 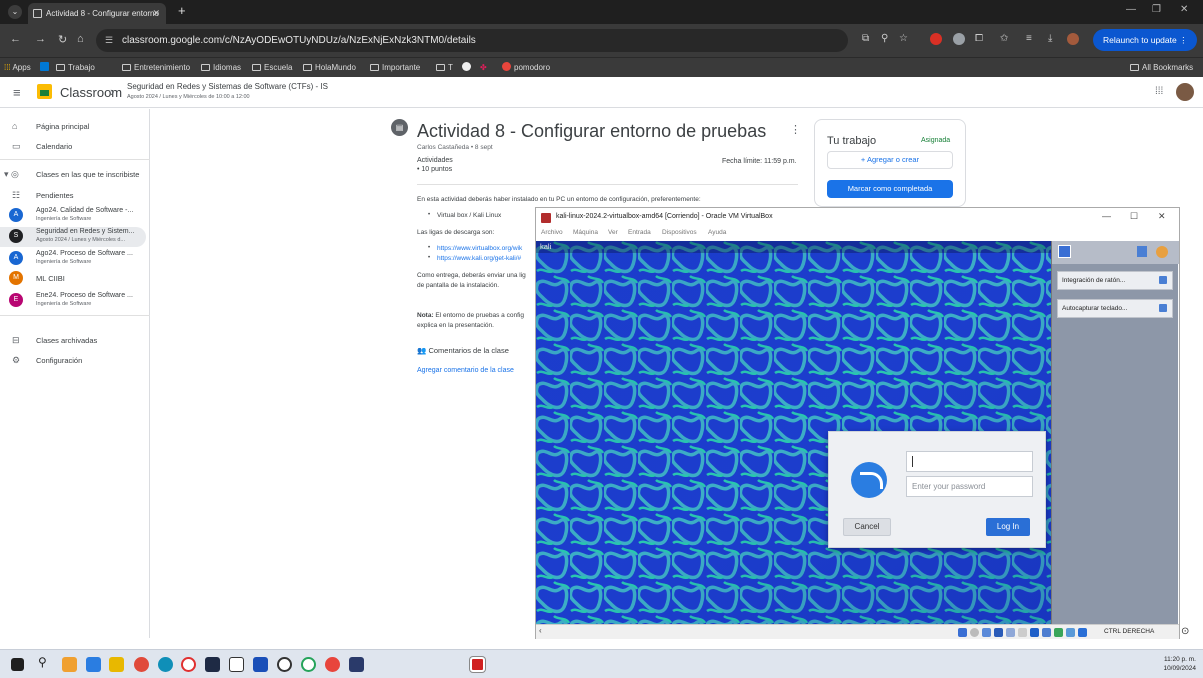 What do you see at coordinates (1162, 252) in the screenshot?
I see `panel-help-icon` at bounding box center [1162, 252].